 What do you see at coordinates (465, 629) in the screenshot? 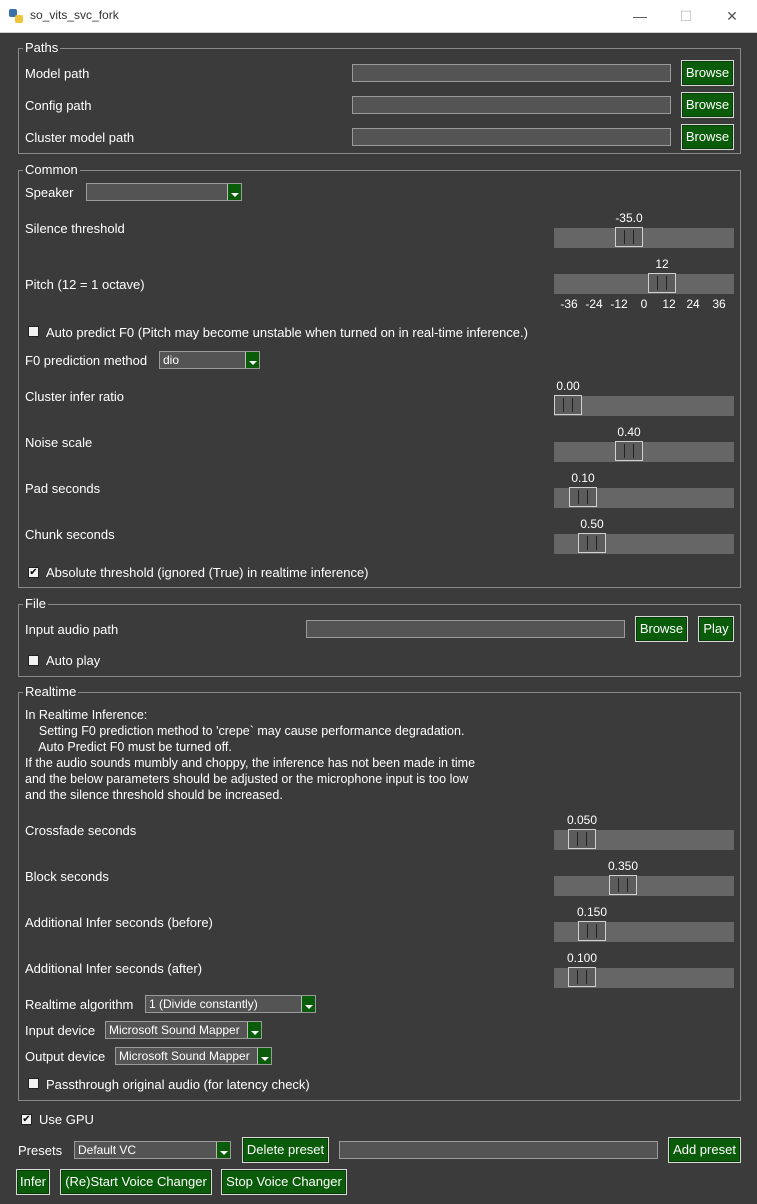
I see `input-audio-path-input` at bounding box center [465, 629].